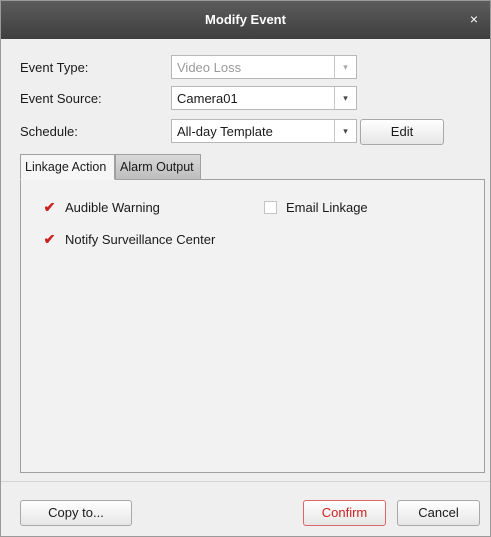  Describe the element at coordinates (474, 19) in the screenshot. I see `close-icon: ×` at that location.